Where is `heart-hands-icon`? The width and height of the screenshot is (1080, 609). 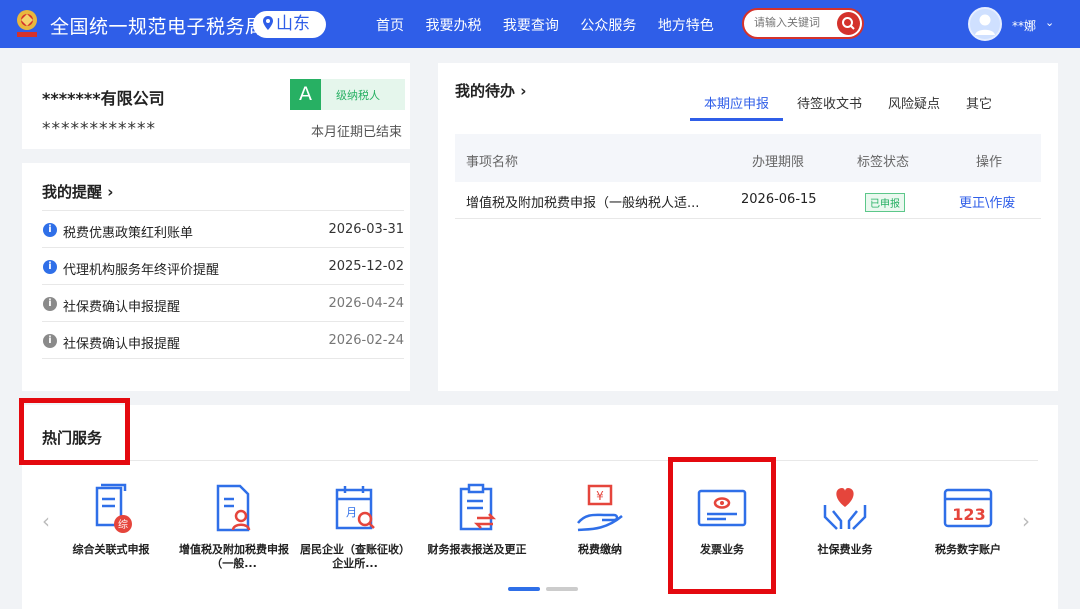
heart-hands-icon is located at coordinates (845, 509).